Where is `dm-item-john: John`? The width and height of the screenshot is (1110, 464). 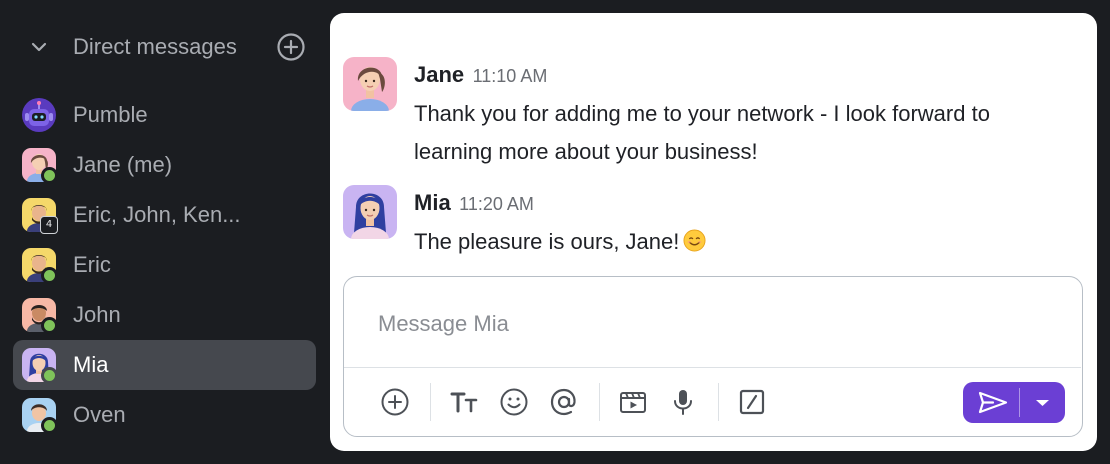 dm-item-john: John is located at coordinates (164, 315).